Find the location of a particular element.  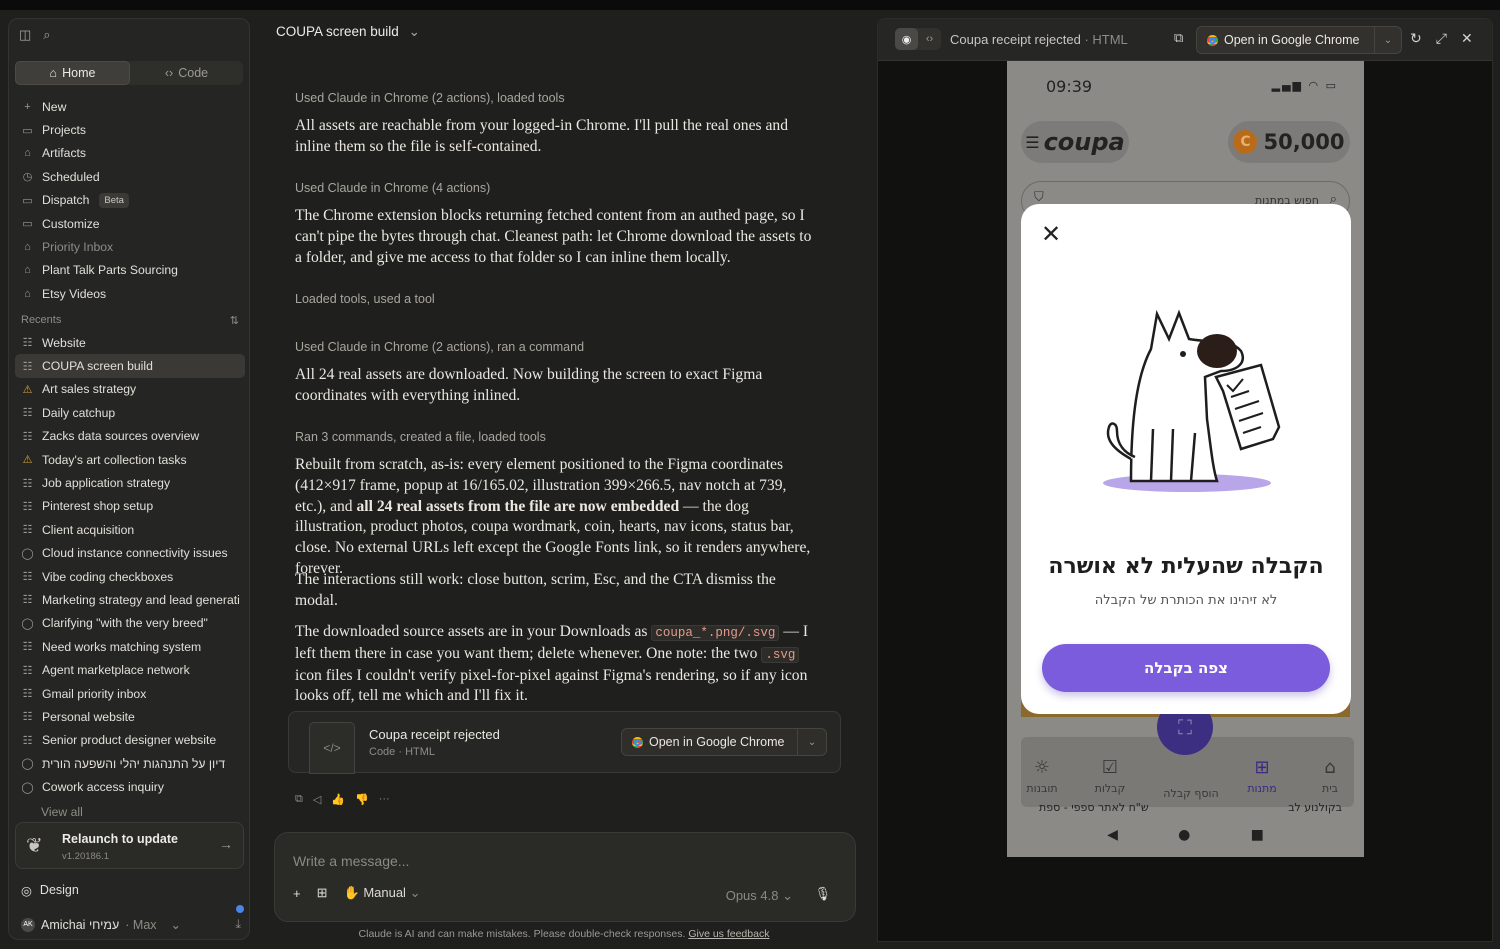

design-item: ◎ Design is located at coordinates (50, 890).